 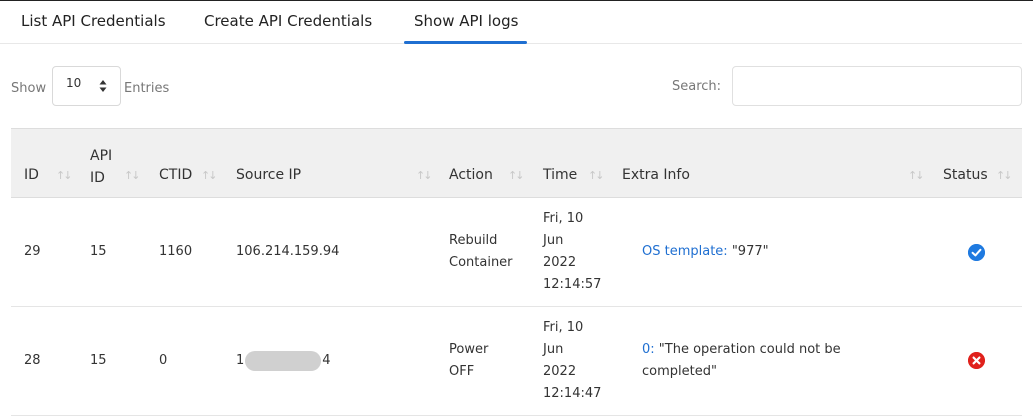 I want to click on extra-info-value: "The operation could not be completed", so click(x=741, y=360).